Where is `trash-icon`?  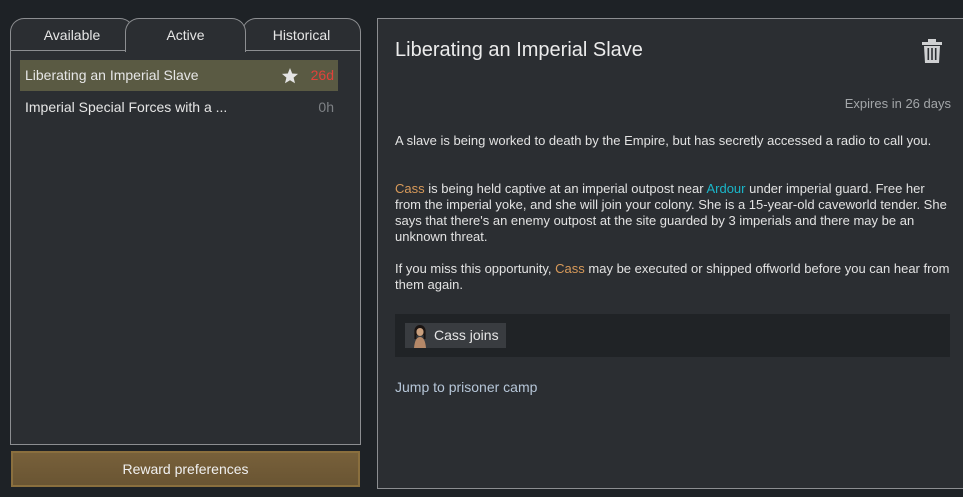 trash-icon is located at coordinates (932, 51).